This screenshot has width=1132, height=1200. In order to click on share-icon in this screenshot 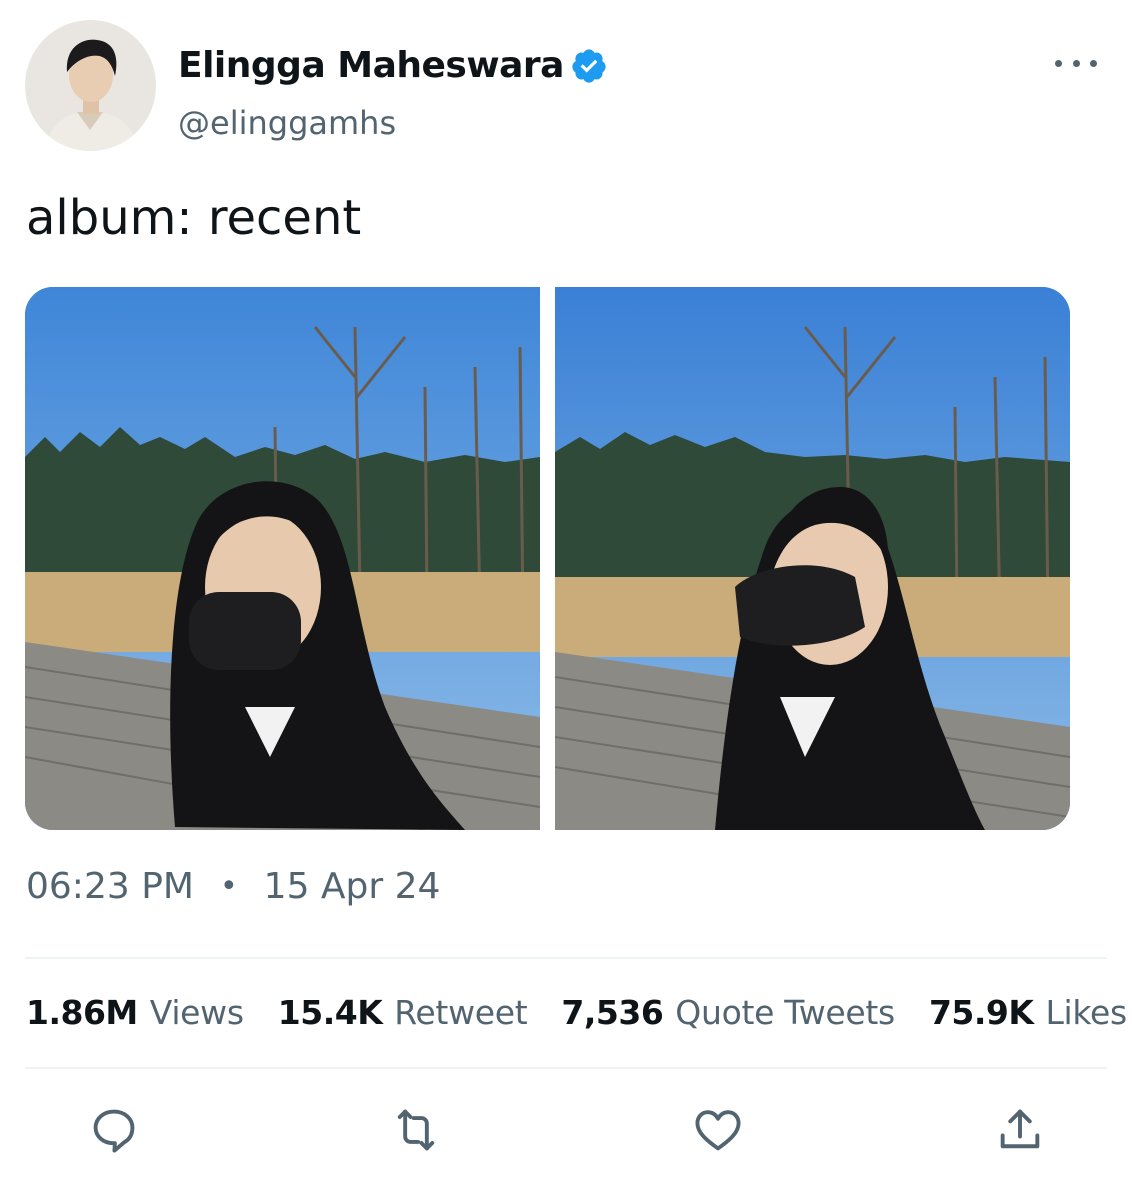, I will do `click(1020, 1130)`.